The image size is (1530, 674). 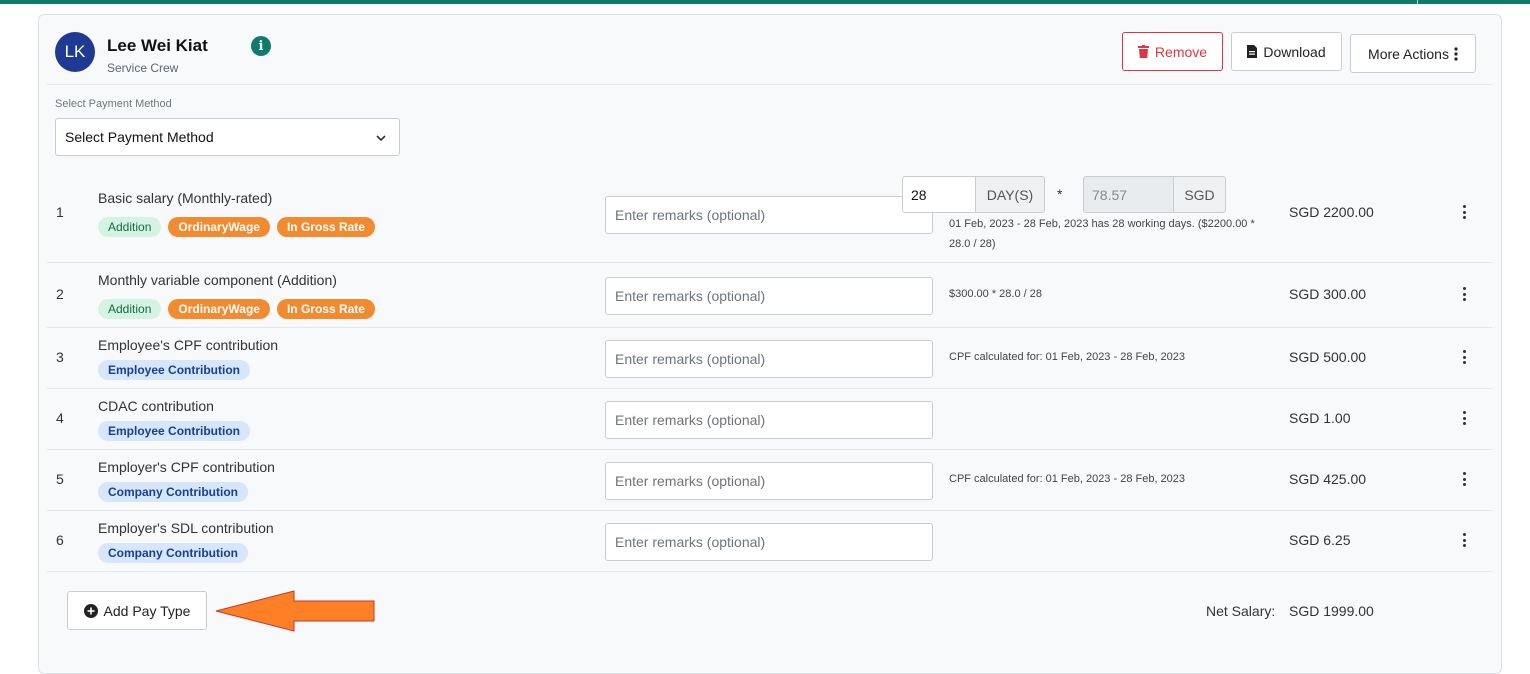 What do you see at coordinates (186, 528) in the screenshot?
I see `pay-item-title: Employer's SDL contribution` at bounding box center [186, 528].